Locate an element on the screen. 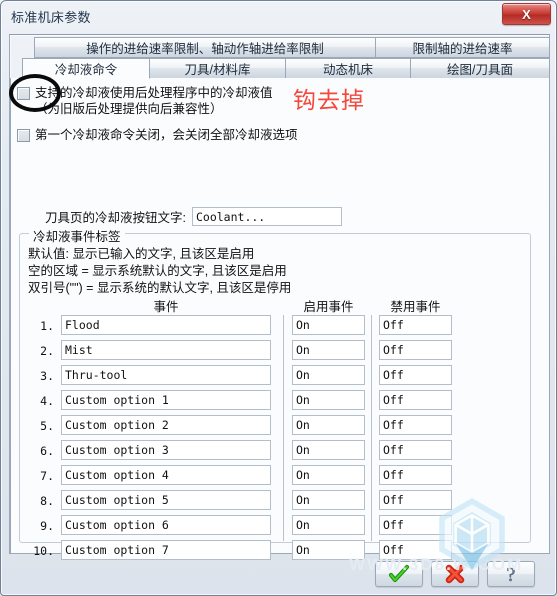  row-number: 4. is located at coordinates (47, 401).